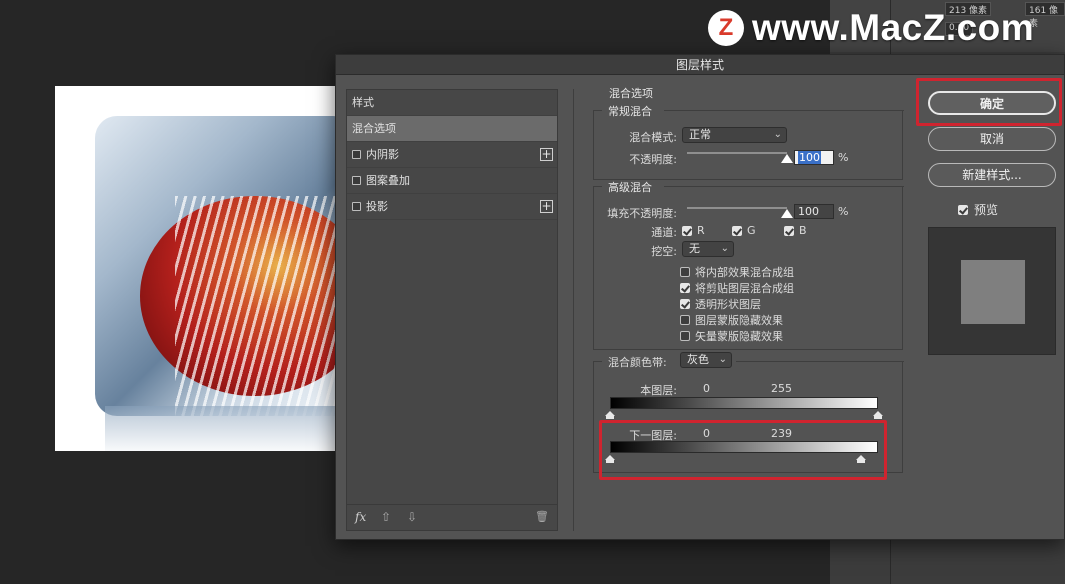 This screenshot has width=1065, height=584. What do you see at coordinates (377, 206) in the screenshot?
I see `style-item-label: 投影` at bounding box center [377, 206].